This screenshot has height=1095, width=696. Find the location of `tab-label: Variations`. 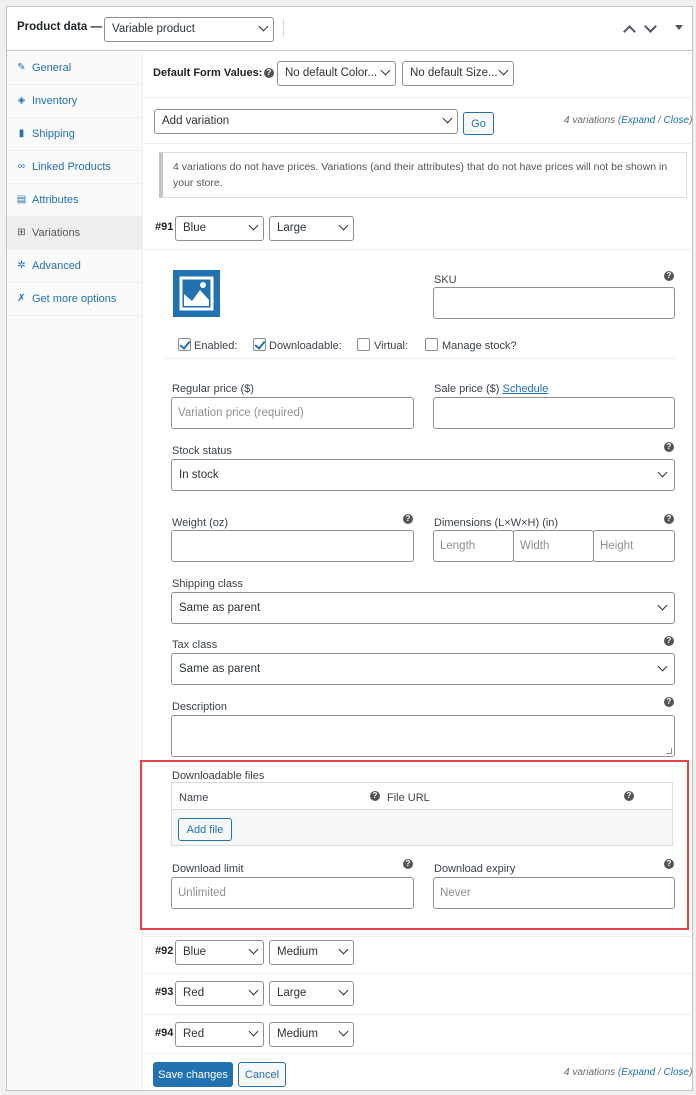

tab-label: Variations is located at coordinates (56, 233).